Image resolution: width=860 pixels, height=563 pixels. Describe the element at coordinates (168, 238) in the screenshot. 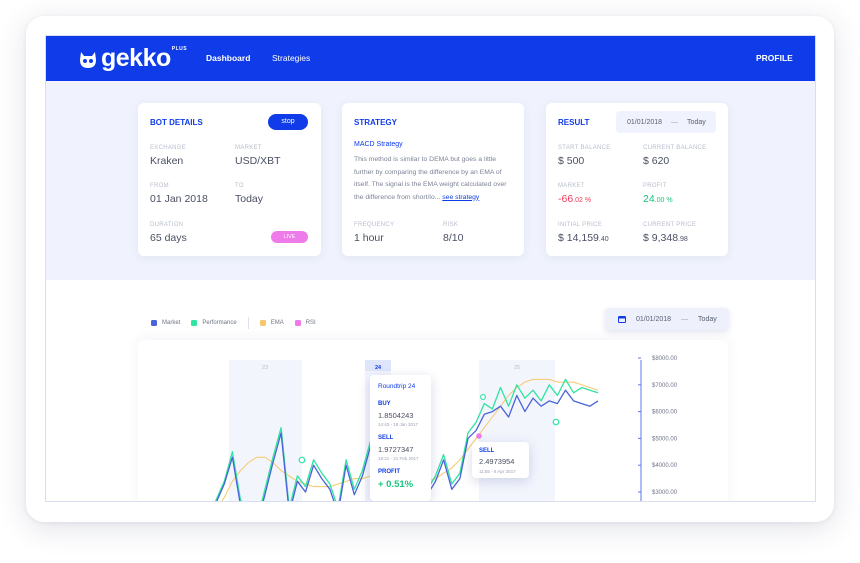

I see `duration-value: 65 days` at that location.